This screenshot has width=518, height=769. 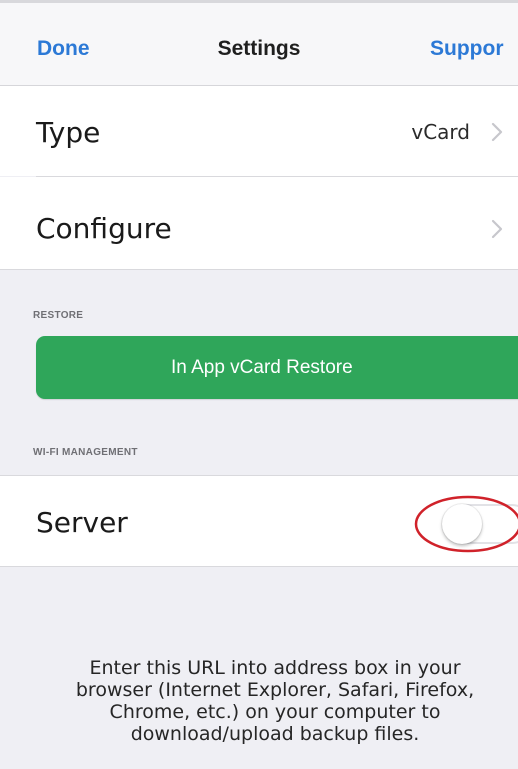 What do you see at coordinates (259, 223) in the screenshot?
I see `configure-row: Configure` at bounding box center [259, 223].